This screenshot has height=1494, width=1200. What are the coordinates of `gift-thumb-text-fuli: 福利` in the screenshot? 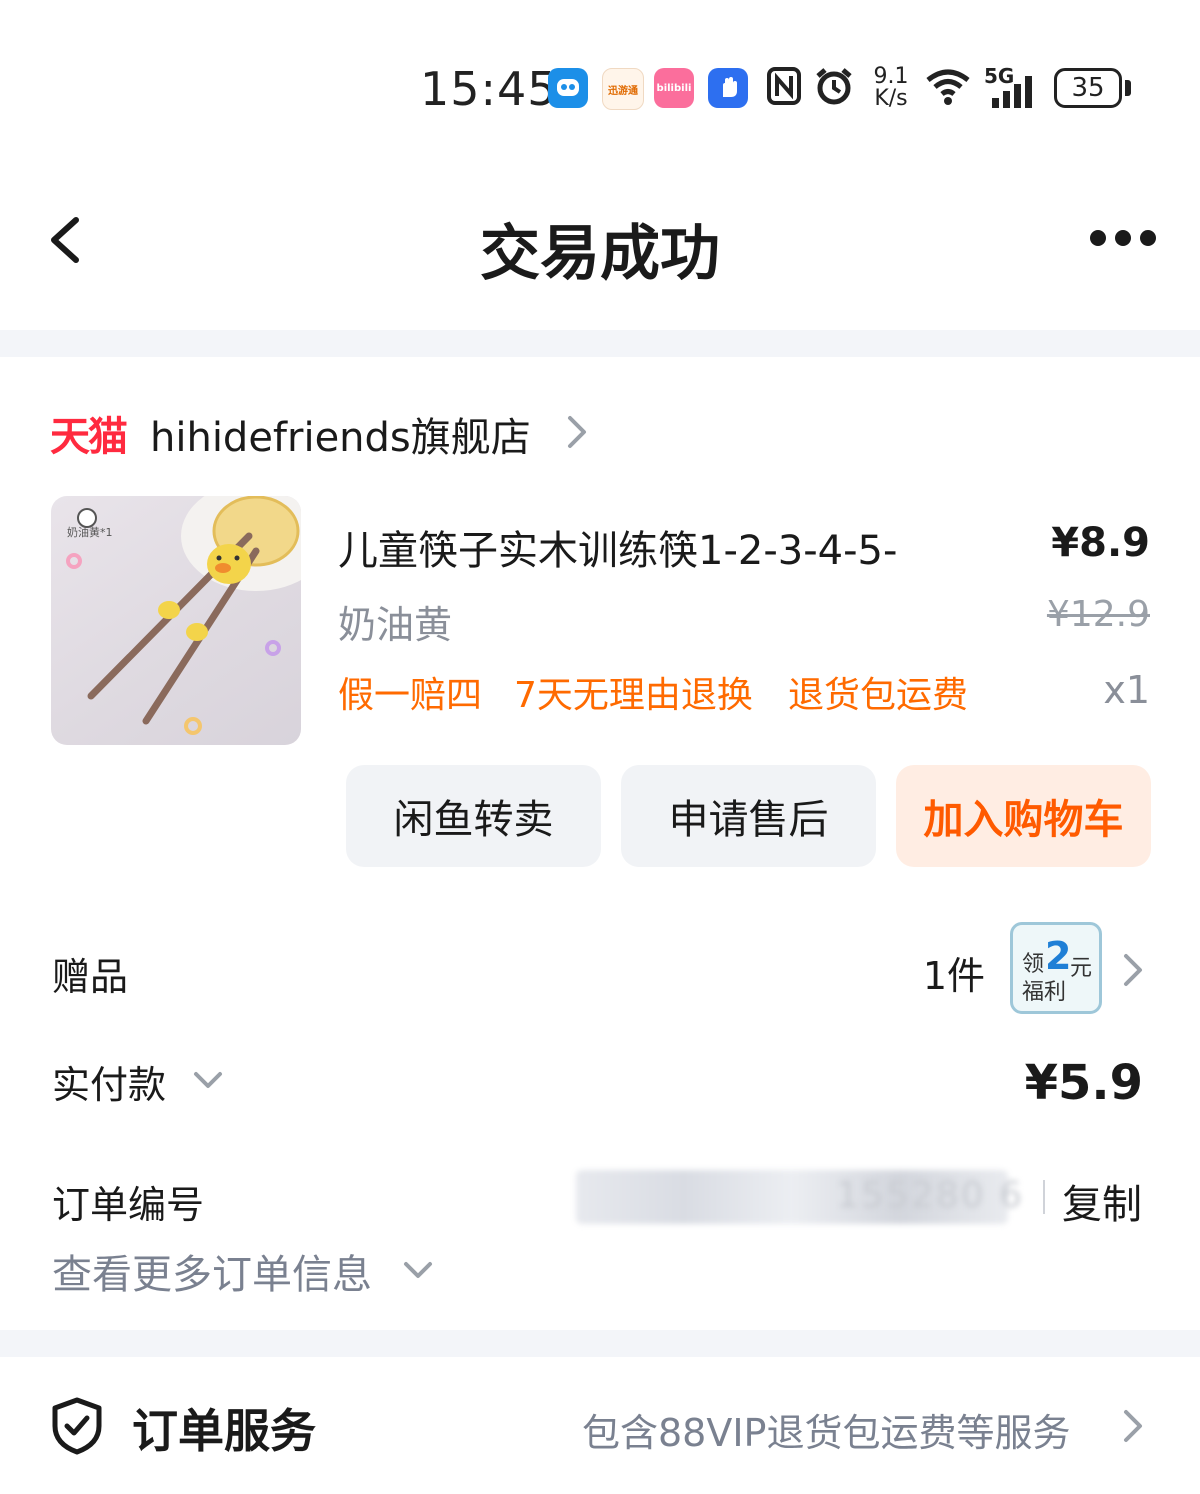 It's located at (1044, 992).